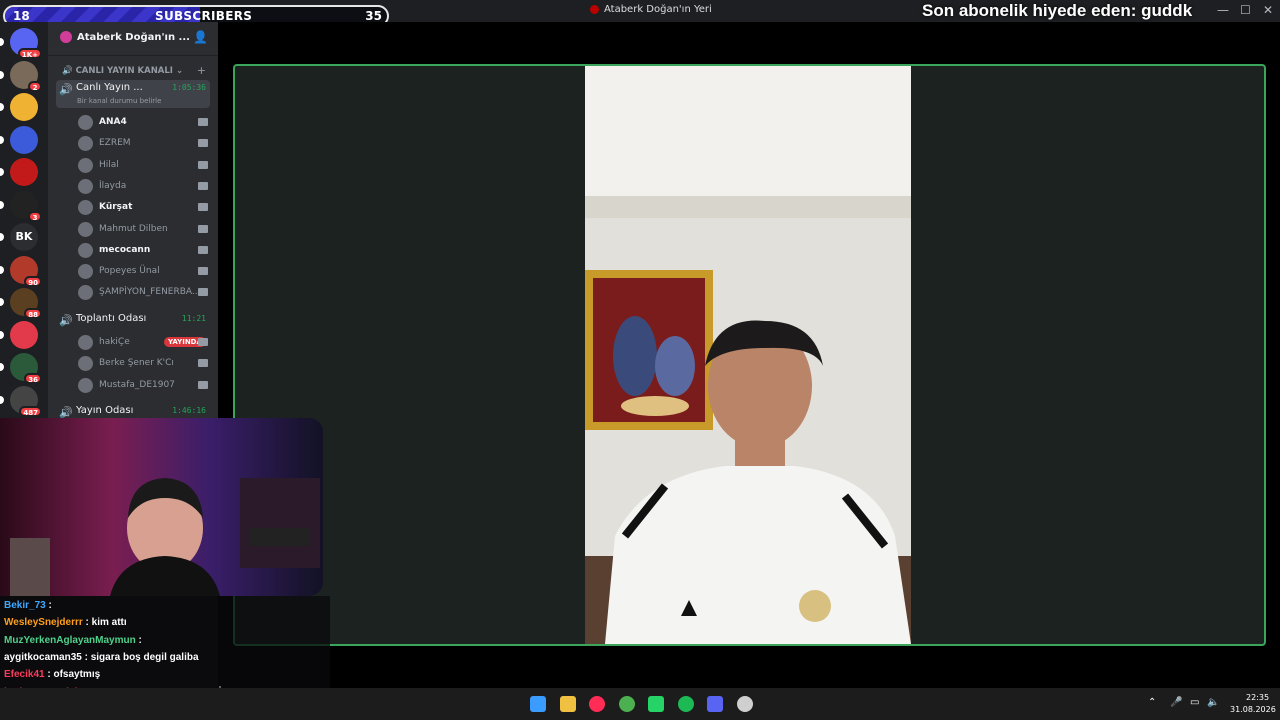 Image resolution: width=1280 pixels, height=720 pixels. I want to click on chat-username: MuzYerkenAglayanMaymun, so click(70, 640).